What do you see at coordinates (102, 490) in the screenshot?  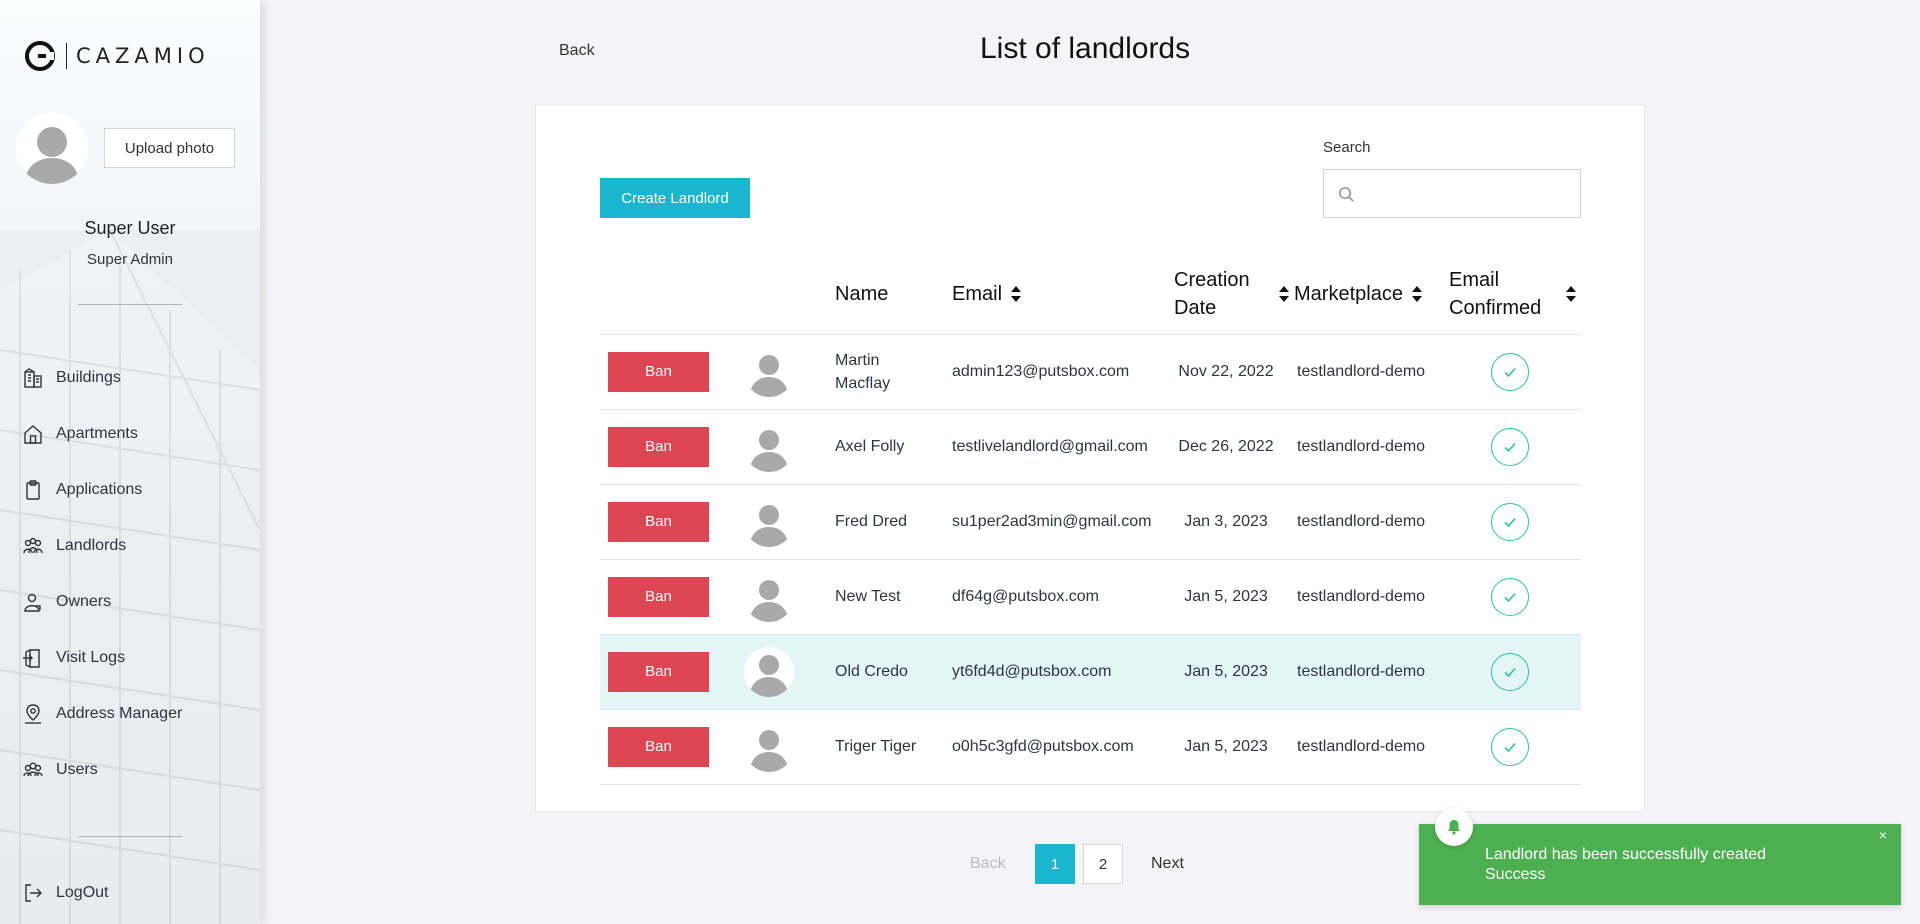 I see `sidebar-item-applications: Applications` at bounding box center [102, 490].